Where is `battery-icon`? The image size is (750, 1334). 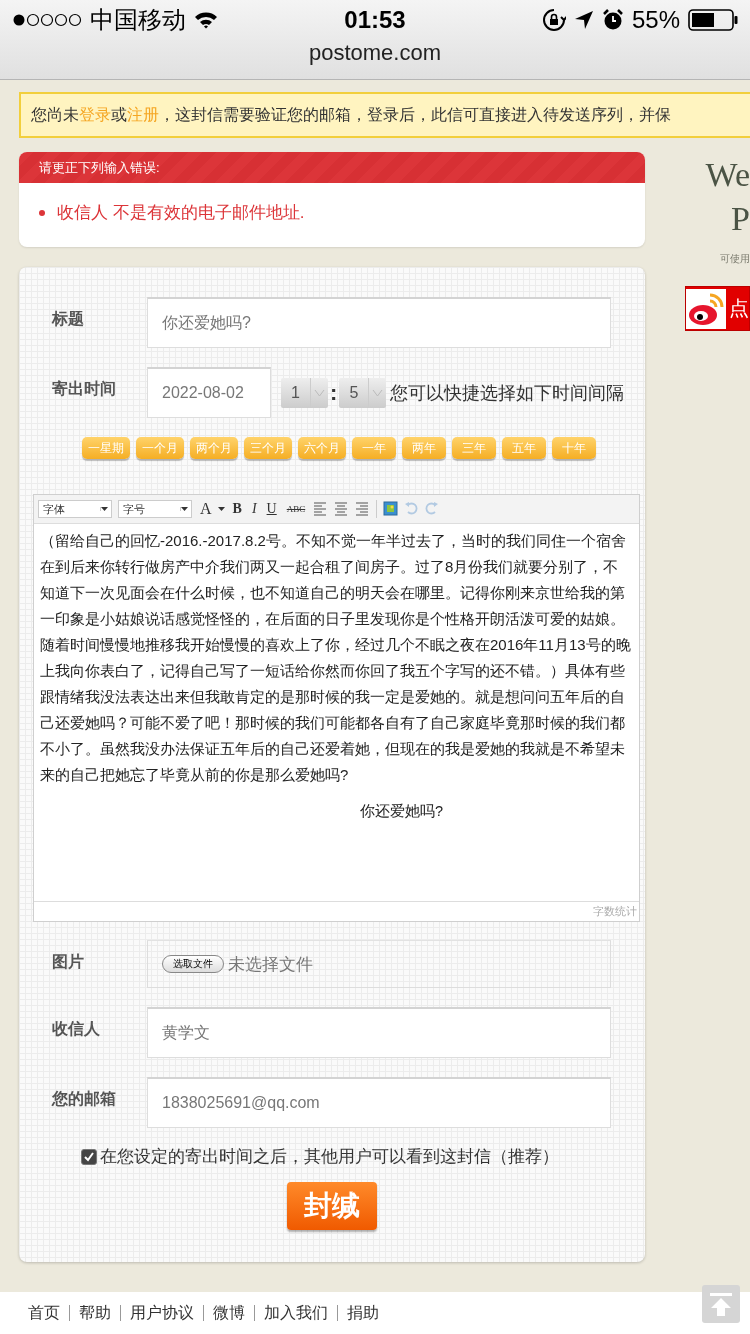 battery-icon is located at coordinates (713, 20).